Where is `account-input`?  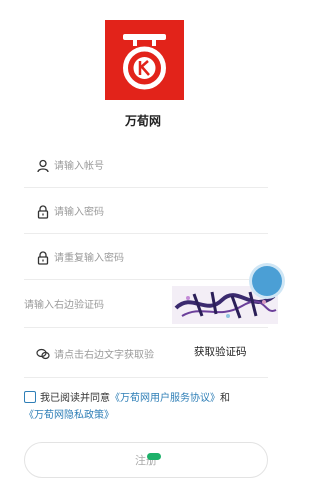
account-input is located at coordinates (154, 166).